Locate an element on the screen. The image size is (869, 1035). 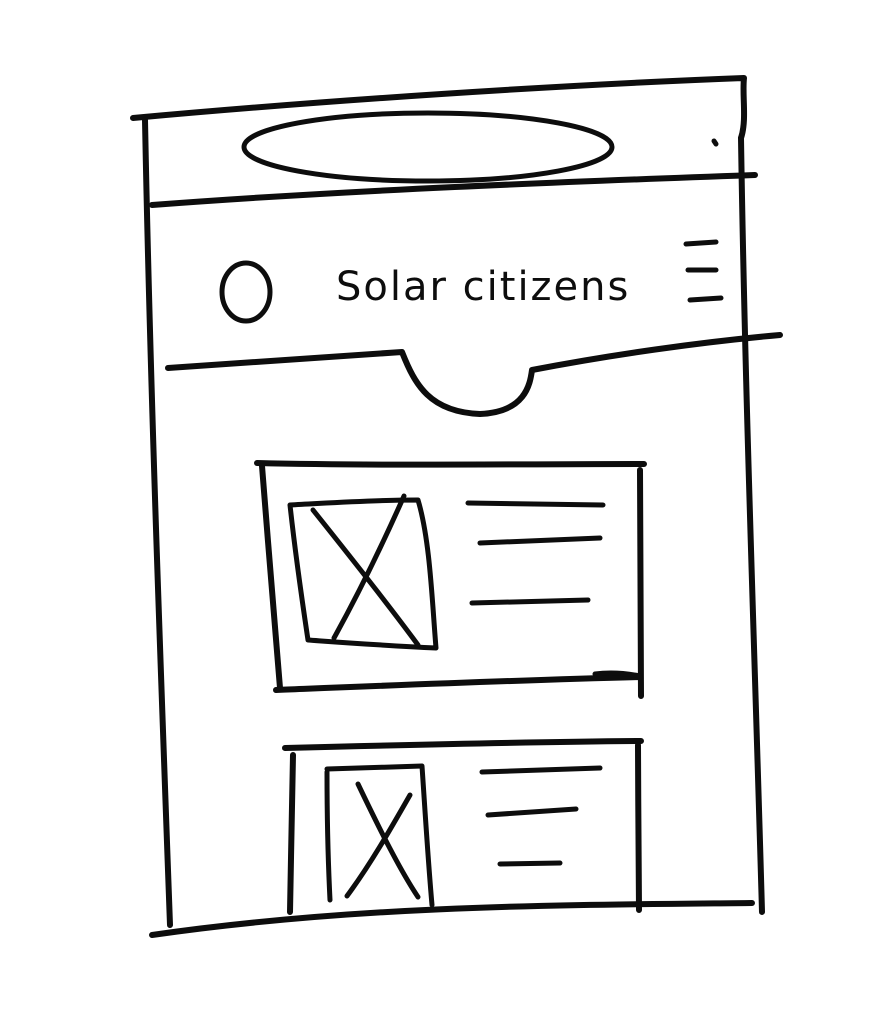
address-bar is located at coordinates (428, 147).